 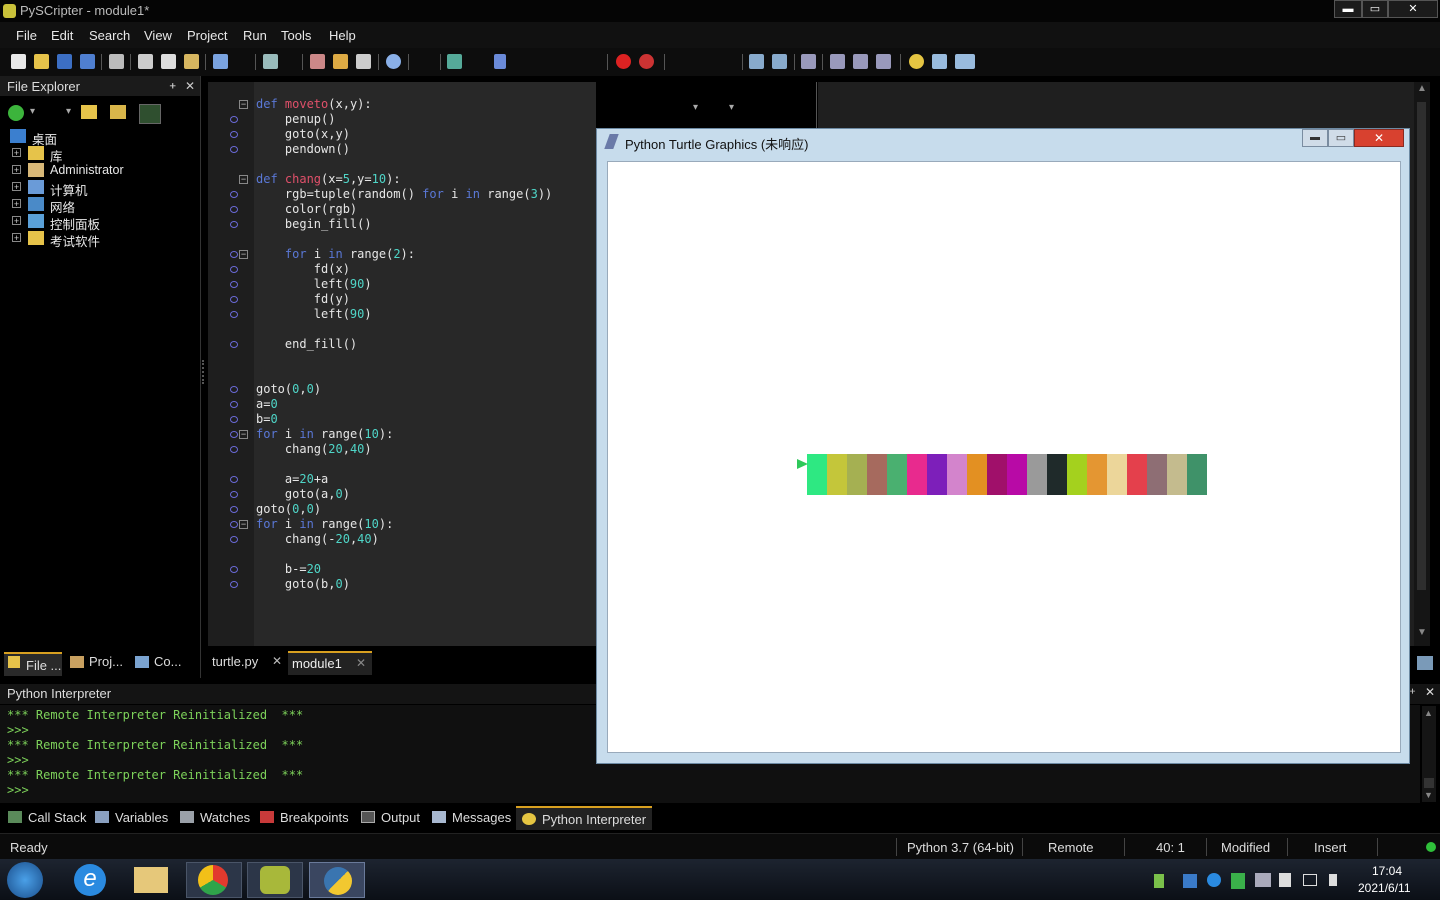 I want to click on pin-icon: ᚐ, so click(x=172, y=85).